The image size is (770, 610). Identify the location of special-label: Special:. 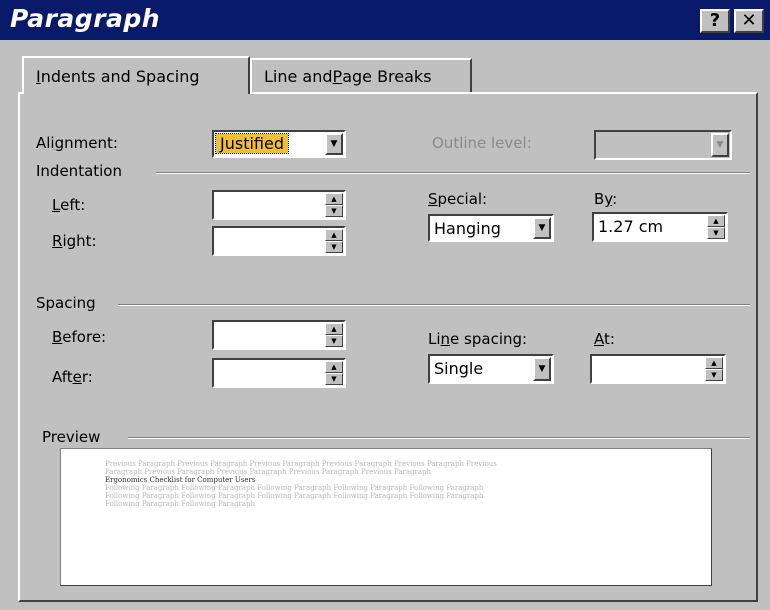
(458, 199).